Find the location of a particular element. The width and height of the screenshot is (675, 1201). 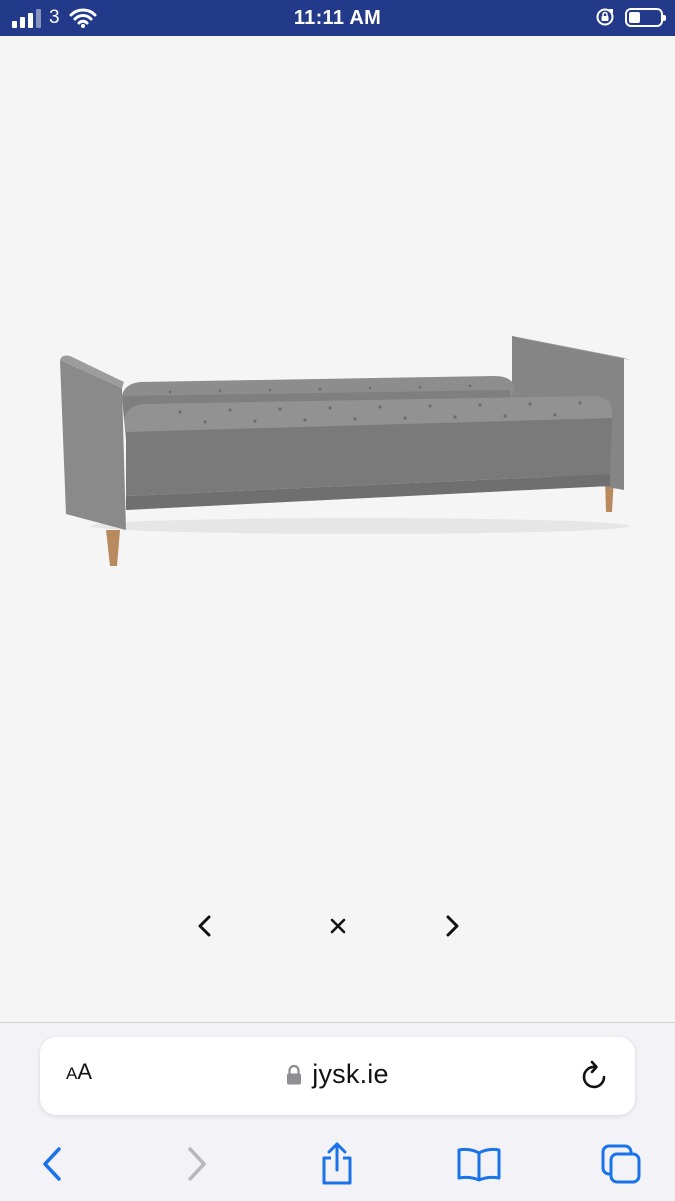

forward-button is located at coordinates (197, 1164).